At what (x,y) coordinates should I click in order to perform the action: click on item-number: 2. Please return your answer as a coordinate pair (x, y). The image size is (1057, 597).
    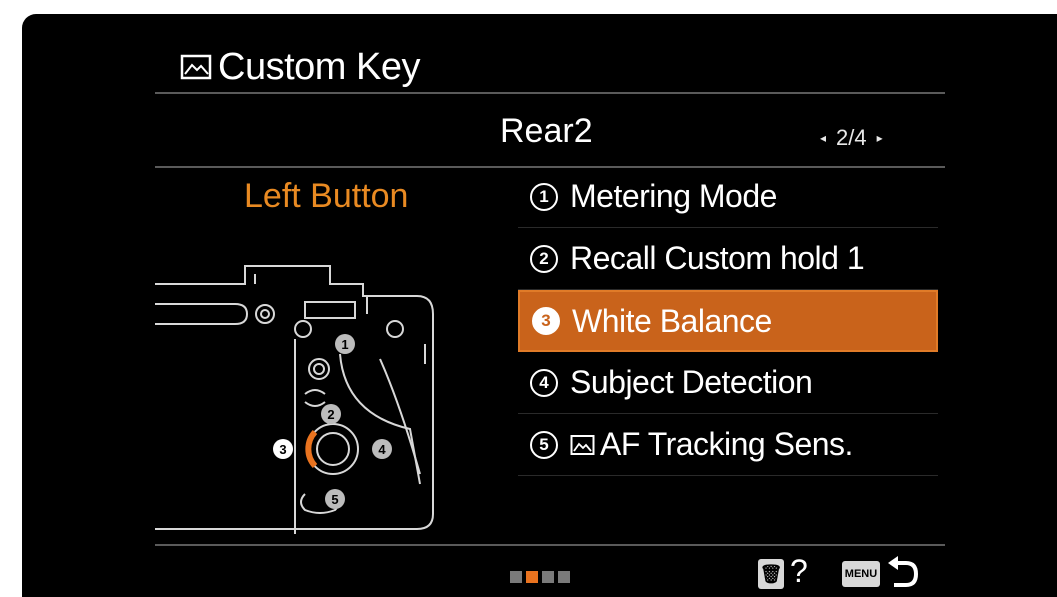
    Looking at the image, I should click on (544, 258).